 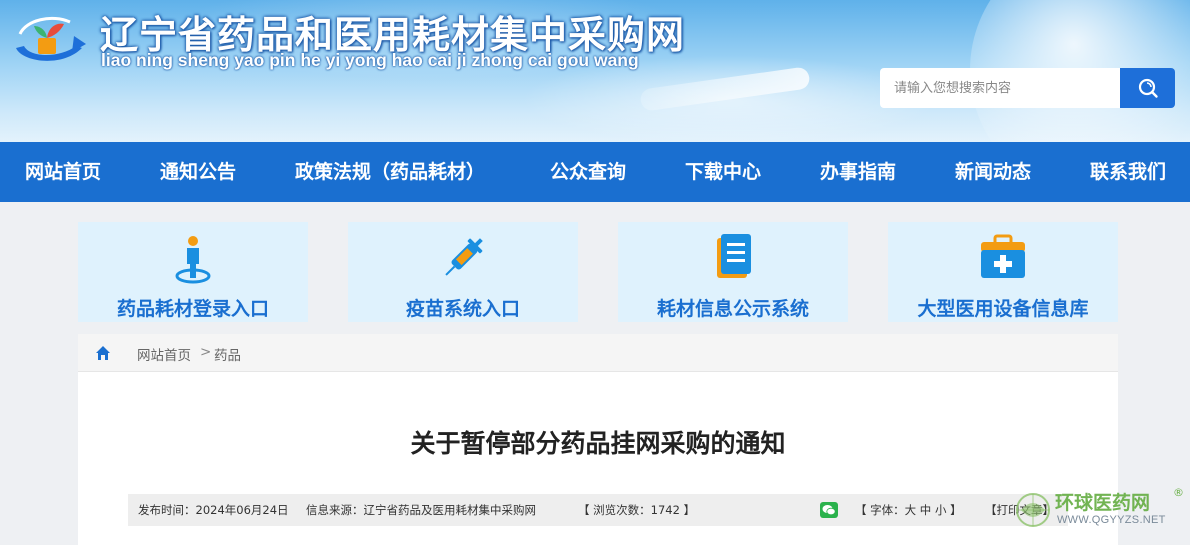 I want to click on wechat-share-icon, so click(x=829, y=510).